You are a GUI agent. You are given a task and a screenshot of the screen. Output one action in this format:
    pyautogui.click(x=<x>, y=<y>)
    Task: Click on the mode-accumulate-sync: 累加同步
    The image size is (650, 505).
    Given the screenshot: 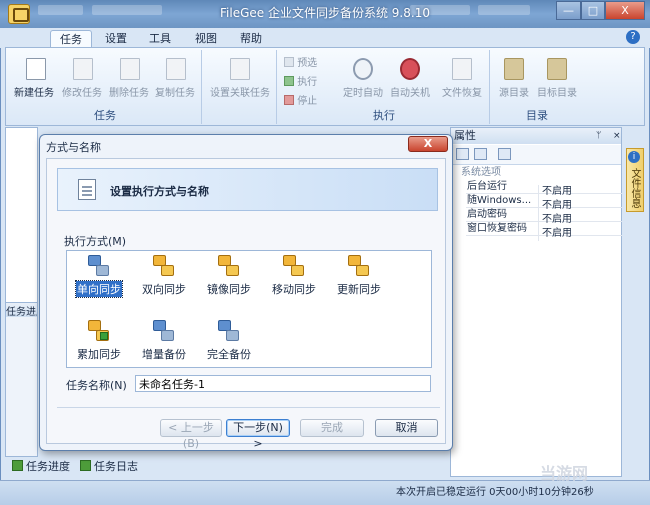 What is the action you would take?
    pyautogui.click(x=99, y=345)
    